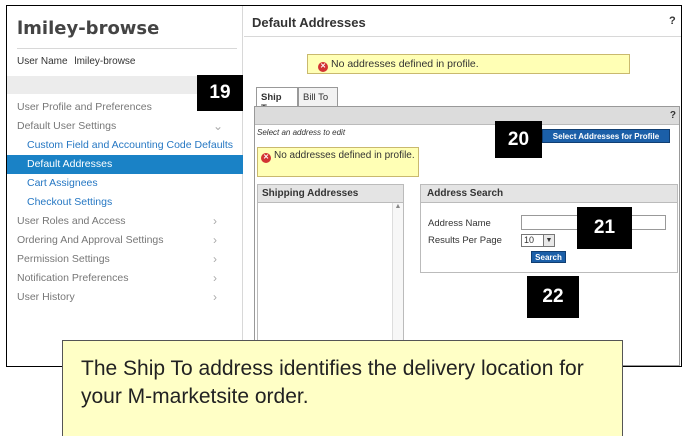 The height and width of the screenshot is (436, 686). What do you see at coordinates (125, 259) in the screenshot?
I see `sidebar-item-permission-settings: Permission Settings ›` at bounding box center [125, 259].